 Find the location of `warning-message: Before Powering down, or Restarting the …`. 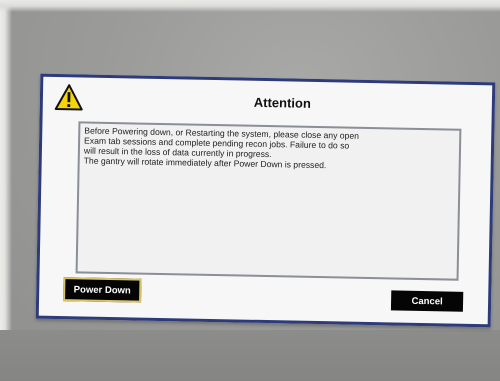

warning-message: Before Powering down, or Restarting the … is located at coordinates (221, 148).